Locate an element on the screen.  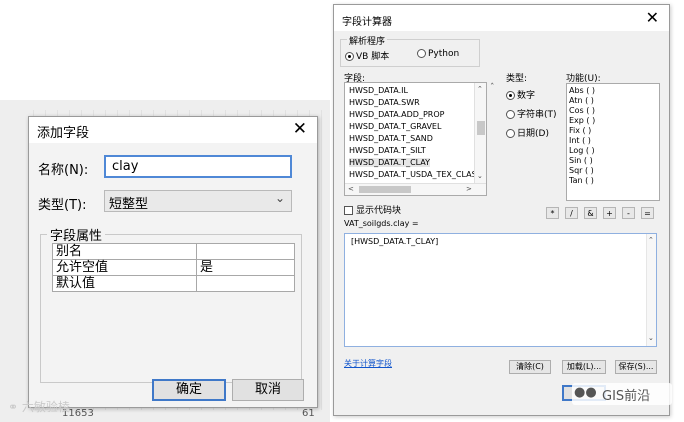
expression-text: [HWSD_DATA.T_CLAY] is located at coordinates (395, 241).